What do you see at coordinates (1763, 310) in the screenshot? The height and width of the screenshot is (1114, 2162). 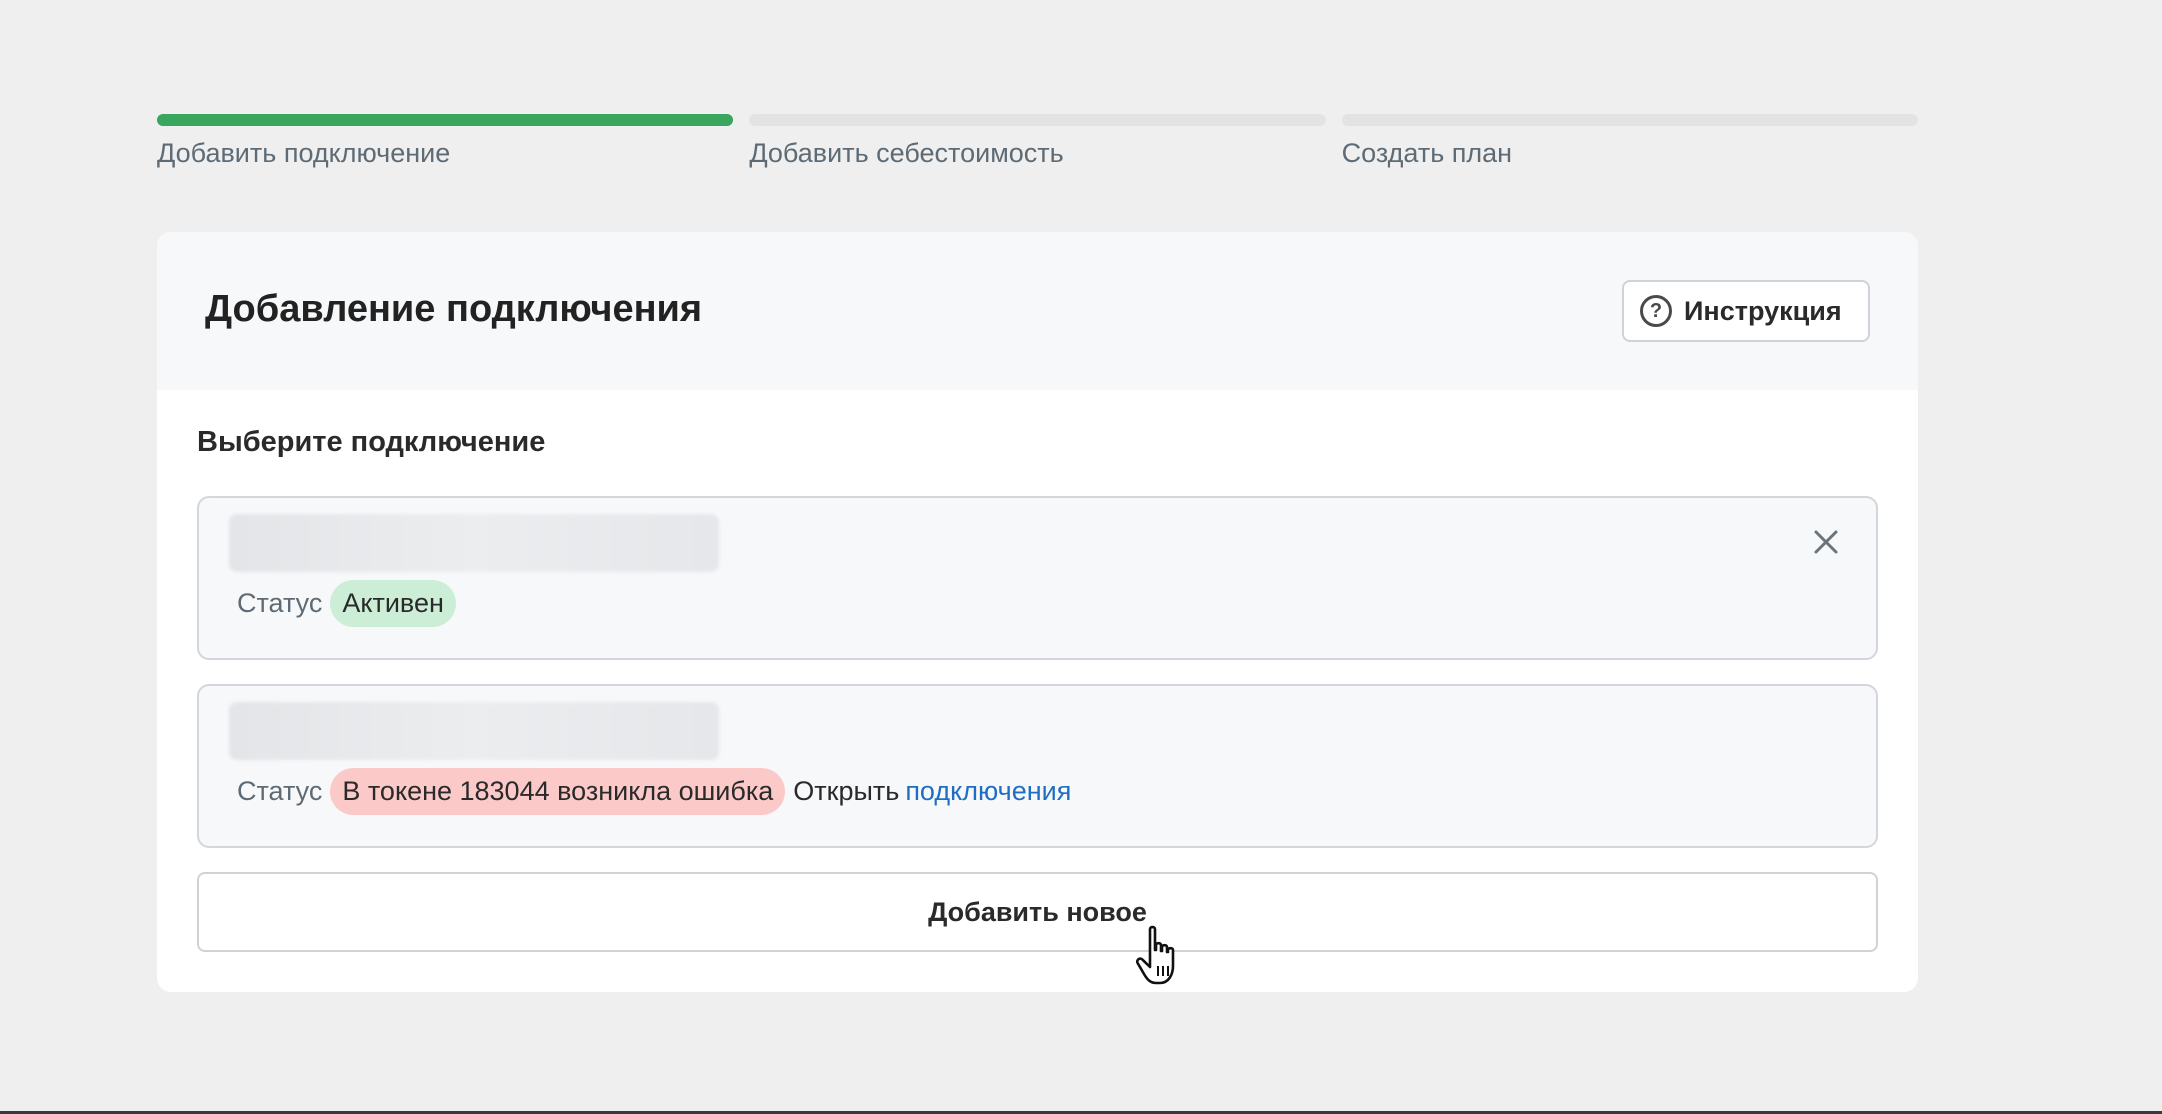 I see `instruction-label: Инструкция` at bounding box center [1763, 310].